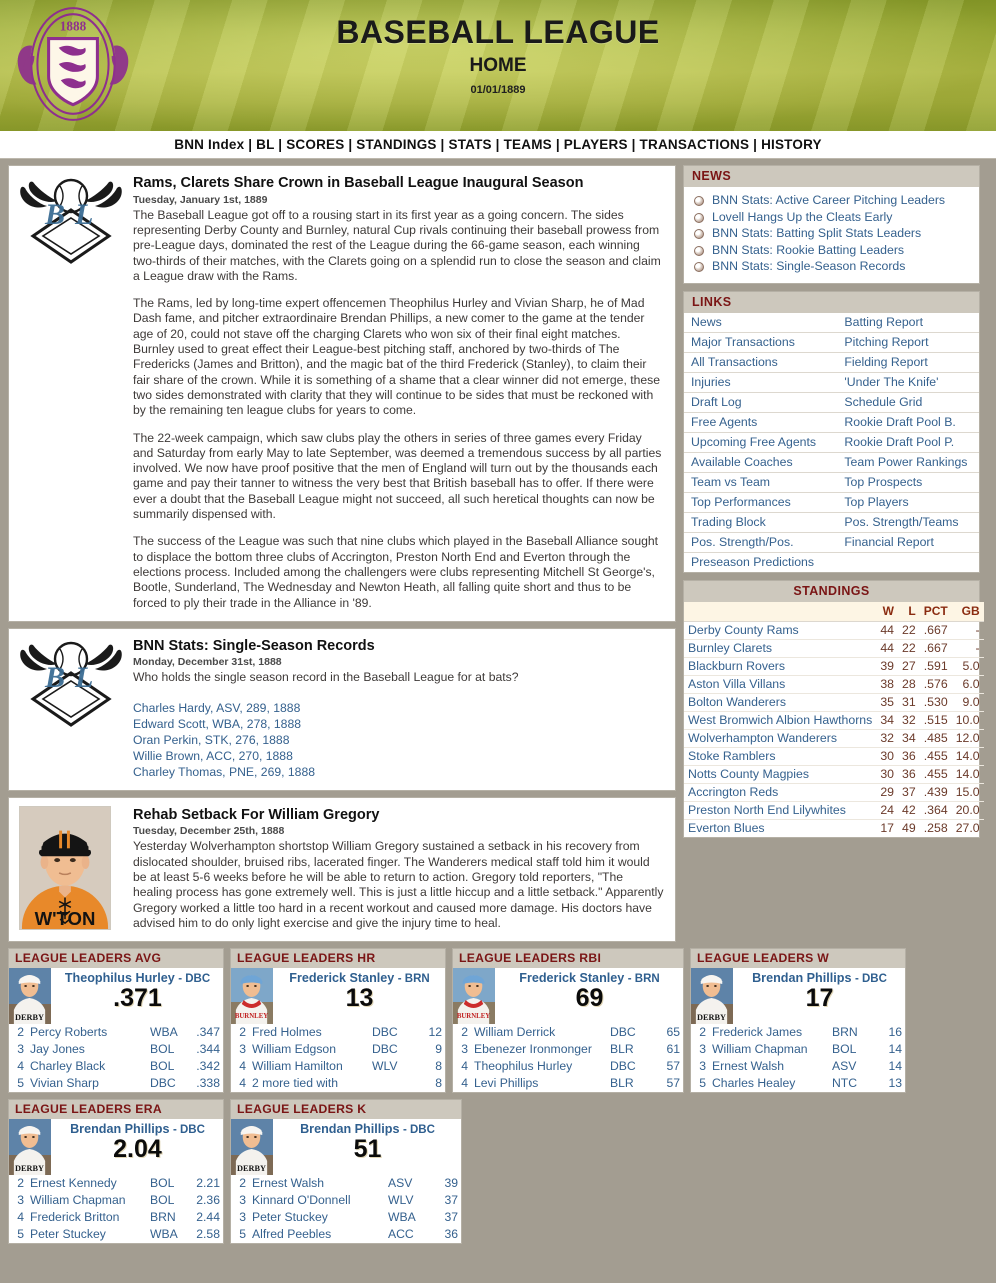  I want to click on player-name: Ernest Kennedy, so click(87, 1183).